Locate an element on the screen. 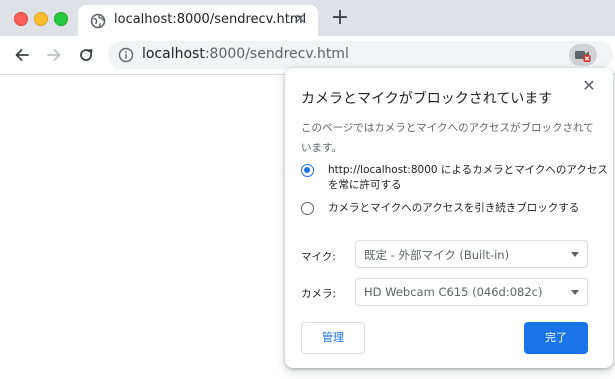  popup-title: カメラとマイクがブロックされています is located at coordinates (427, 99).